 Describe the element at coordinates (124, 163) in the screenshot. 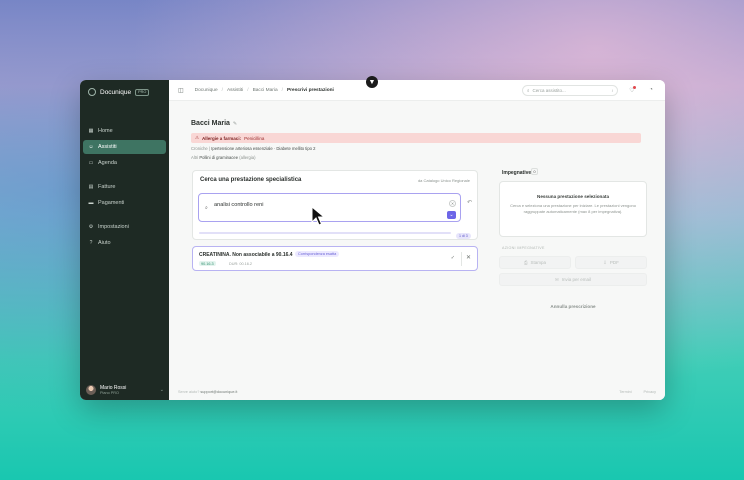

I see `sidebar-item-agenda: ▭ Agenda` at that location.